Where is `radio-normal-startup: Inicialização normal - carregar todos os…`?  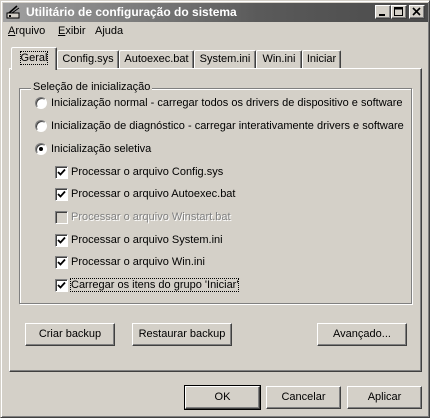
radio-normal-startup: Inicialização normal - carregar todos os… is located at coordinates (220, 104).